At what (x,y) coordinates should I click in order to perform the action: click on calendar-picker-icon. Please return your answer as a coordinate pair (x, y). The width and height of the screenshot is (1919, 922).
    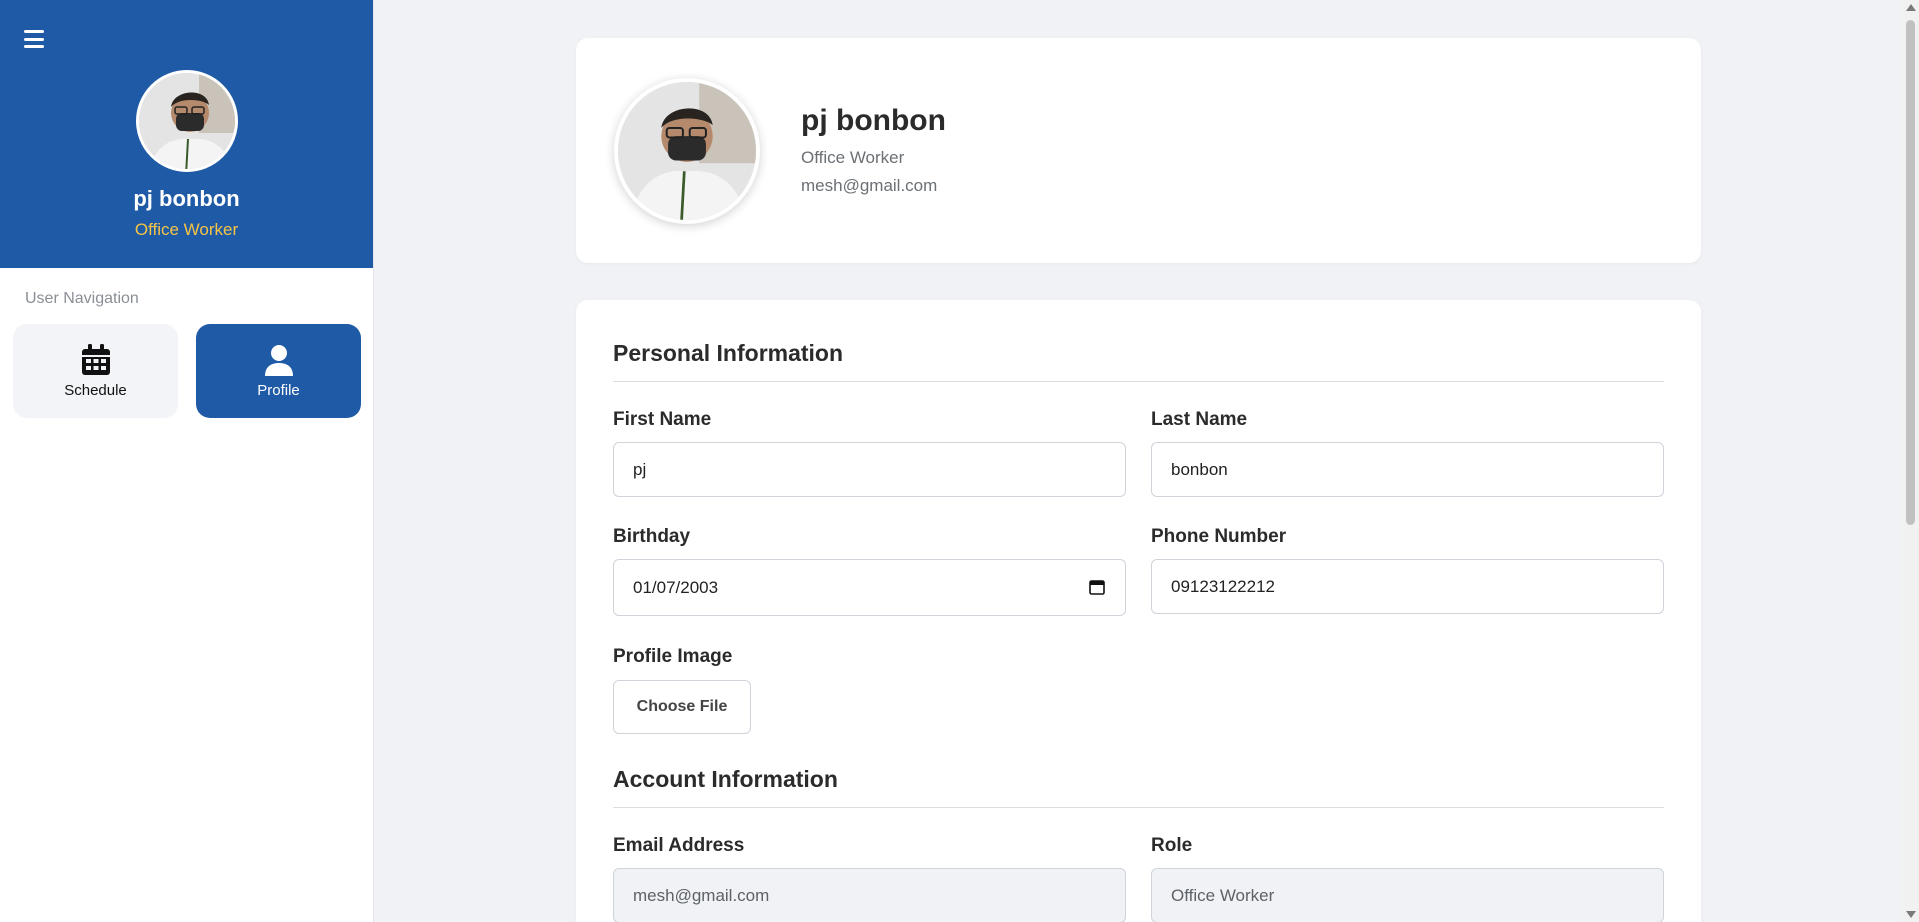
    Looking at the image, I should click on (1097, 587).